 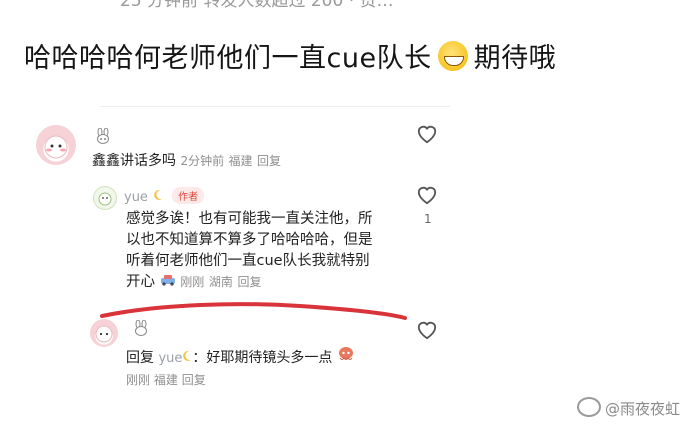 I want to click on reply2-meta: 刚刚 福建 回复, so click(x=166, y=379).